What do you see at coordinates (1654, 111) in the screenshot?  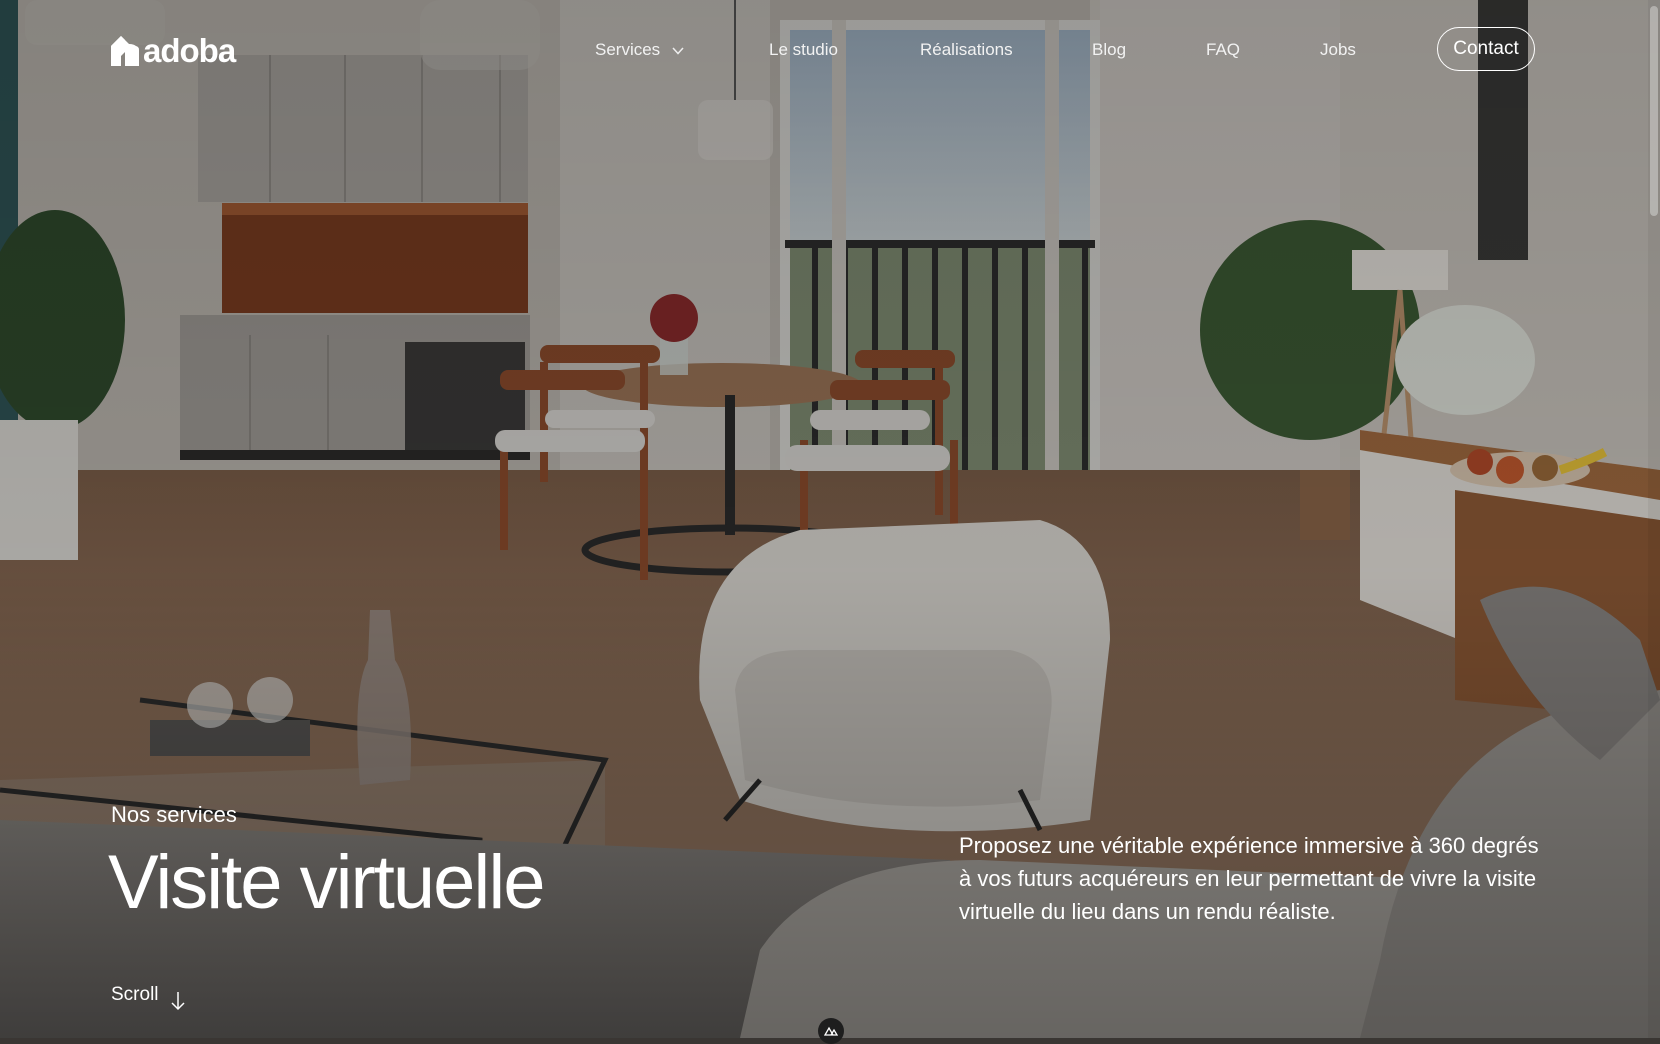 I see `scrollbar-thumb` at bounding box center [1654, 111].